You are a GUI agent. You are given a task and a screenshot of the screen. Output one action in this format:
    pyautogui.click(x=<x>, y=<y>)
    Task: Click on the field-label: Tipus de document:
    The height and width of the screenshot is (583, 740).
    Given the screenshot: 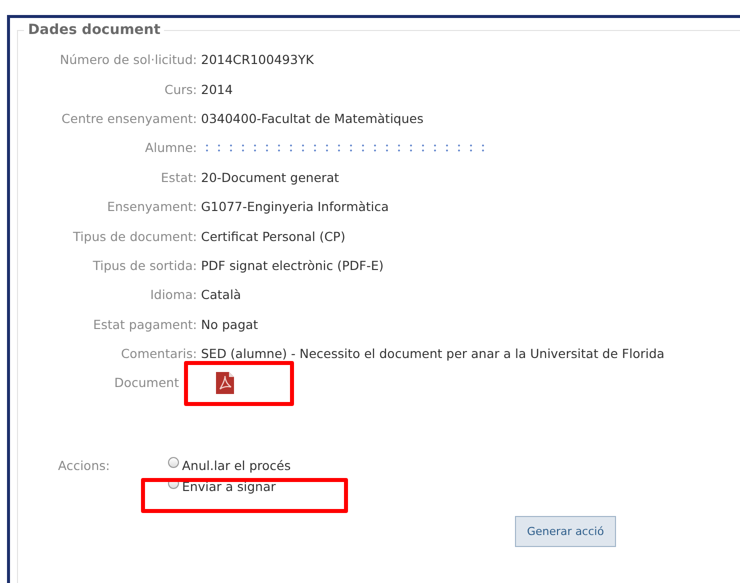 What is the action you would take?
    pyautogui.click(x=135, y=236)
    